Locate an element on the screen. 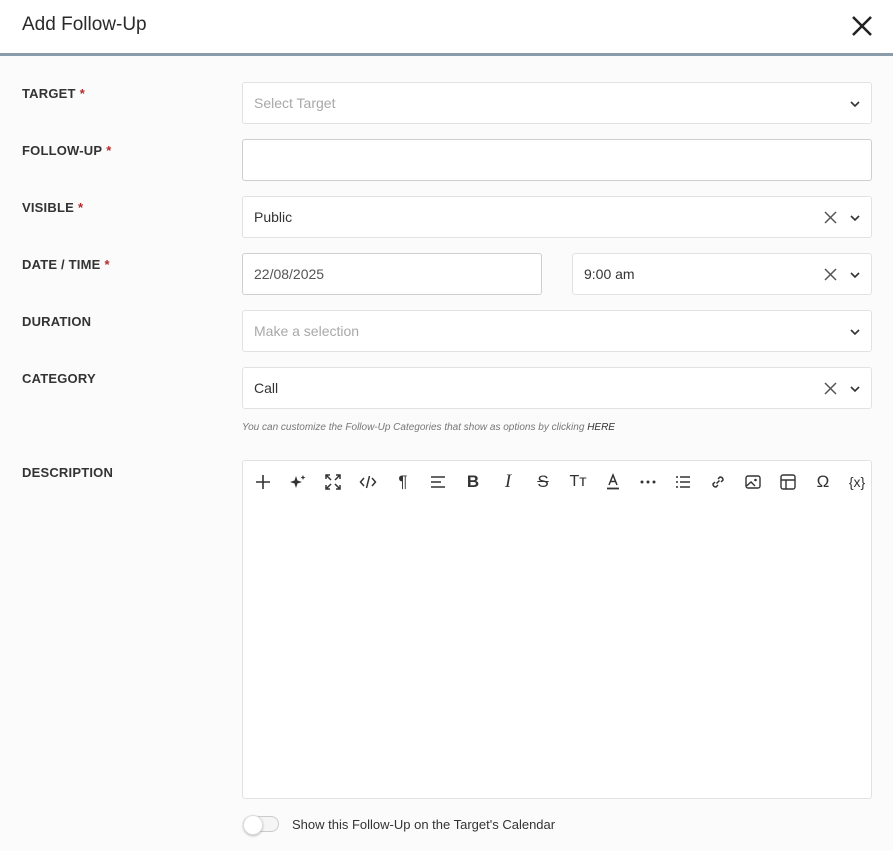 The height and width of the screenshot is (851, 893). editor-toolbar: ¶ B I S Tт Ω {x} is located at coordinates (557, 482).